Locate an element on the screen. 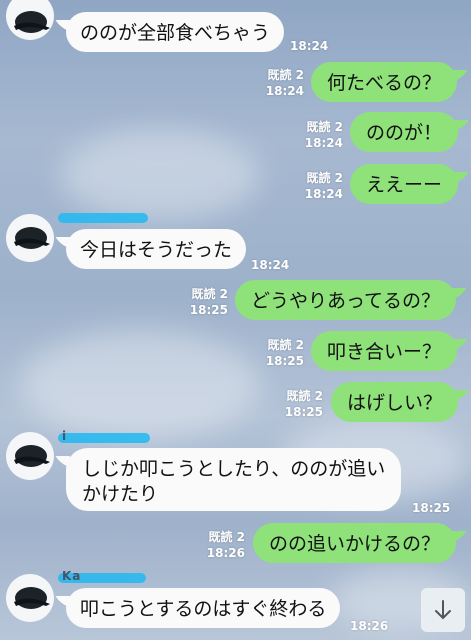  sender-name-redacted: i is located at coordinates (104, 436).